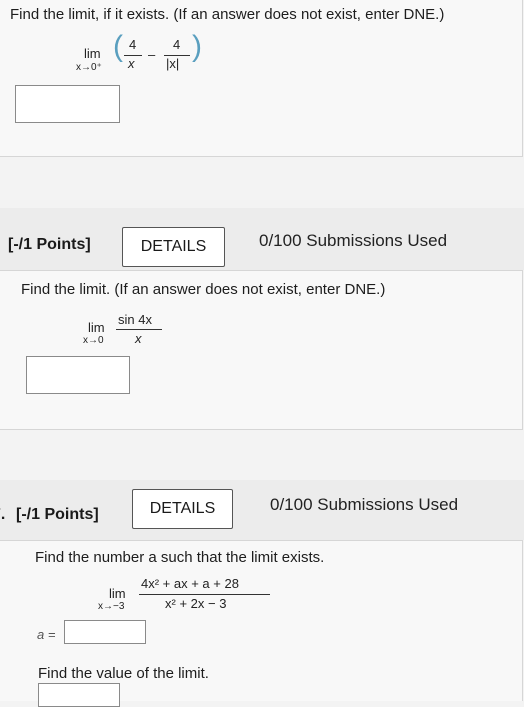 This screenshot has height=707, width=524. I want to click on q3-details-button: DETAILS, so click(182, 509).